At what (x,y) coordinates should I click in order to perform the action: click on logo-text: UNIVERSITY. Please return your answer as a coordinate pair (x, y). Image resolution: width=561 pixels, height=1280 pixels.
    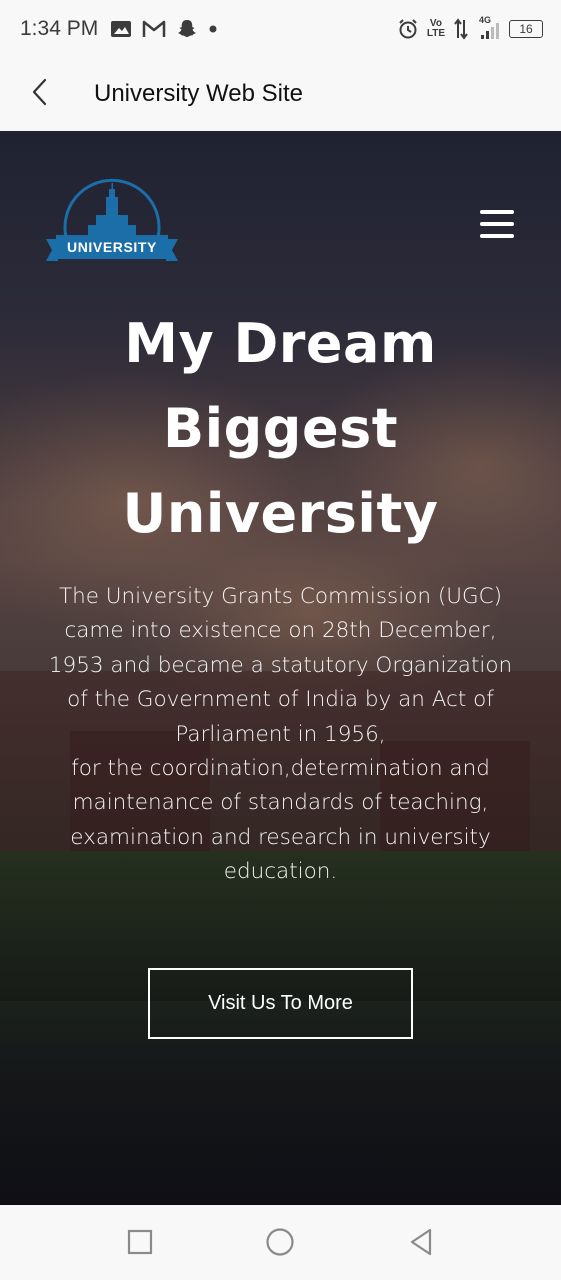
    Looking at the image, I should click on (111, 247).